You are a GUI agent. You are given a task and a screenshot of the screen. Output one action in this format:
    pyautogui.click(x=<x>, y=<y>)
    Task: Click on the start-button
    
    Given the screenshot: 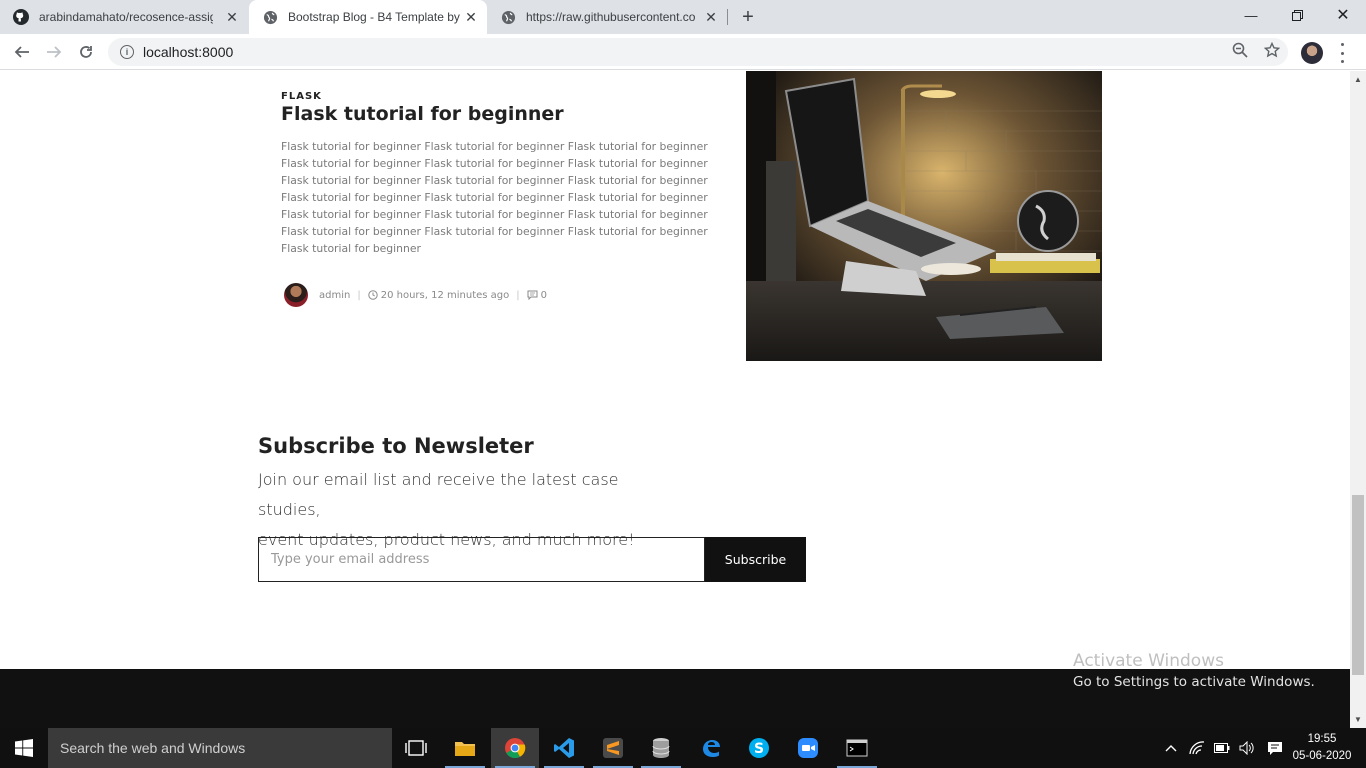 What is the action you would take?
    pyautogui.click(x=24, y=748)
    